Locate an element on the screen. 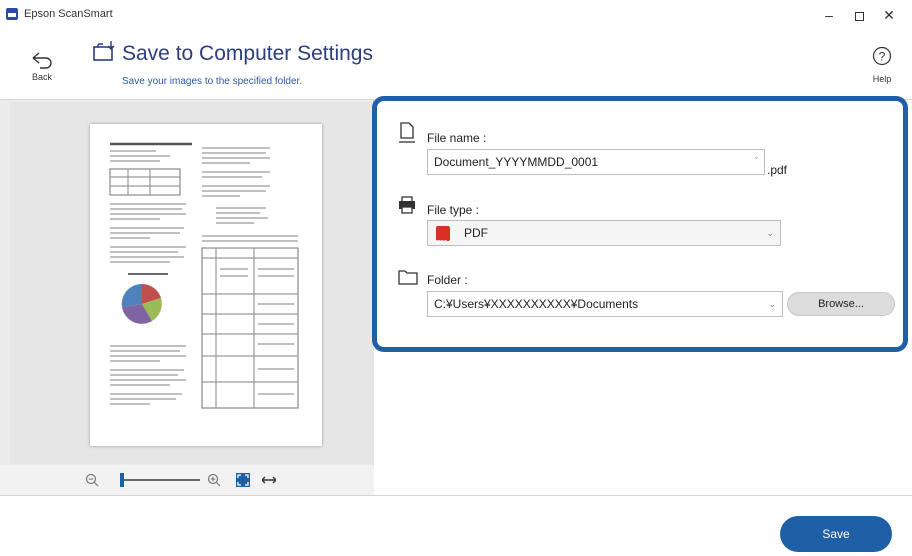 This screenshot has width=912, height=556. zoom-out-icon is located at coordinates (92, 480).